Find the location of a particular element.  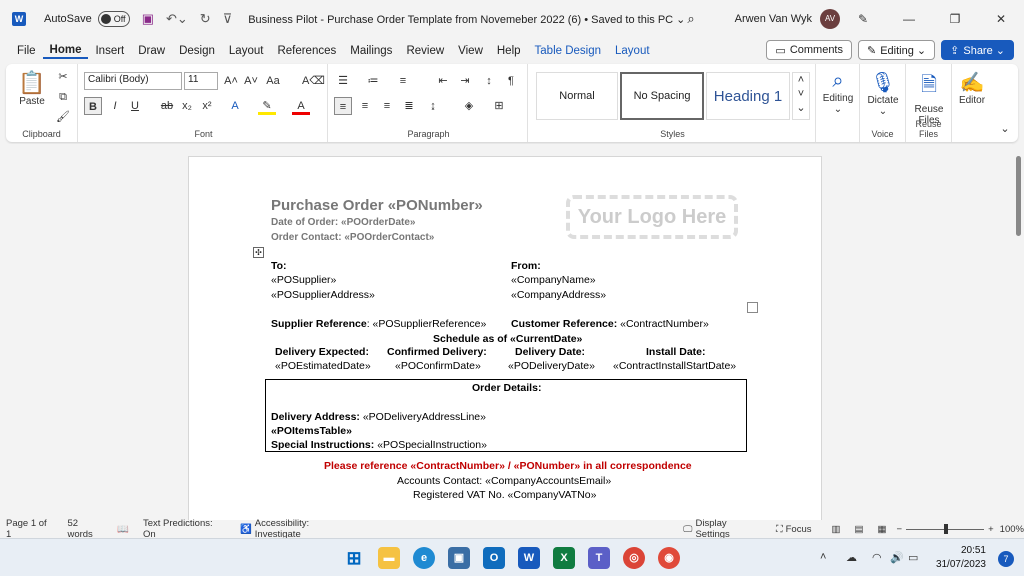

read-mode-icon: ▥ is located at coordinates (836, 529).